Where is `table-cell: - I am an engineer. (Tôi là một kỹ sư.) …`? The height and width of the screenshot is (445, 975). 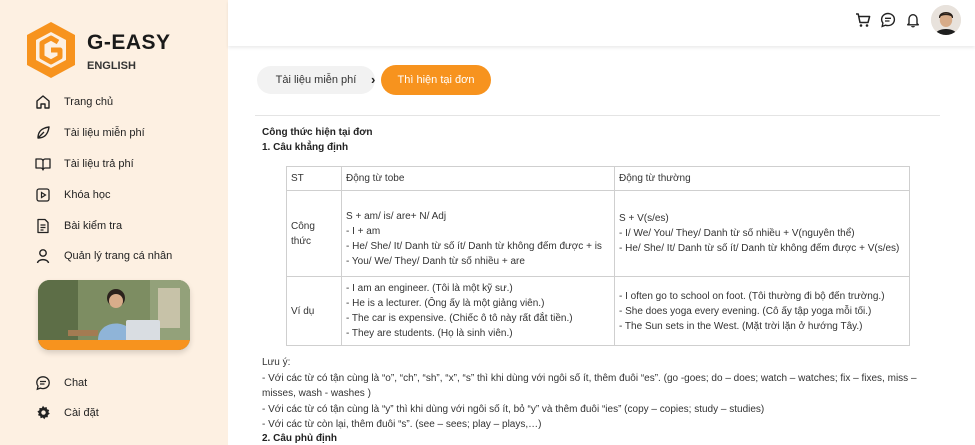 table-cell: - I am an engineer. (Tôi là một kỹ sư.) … is located at coordinates (478, 311).